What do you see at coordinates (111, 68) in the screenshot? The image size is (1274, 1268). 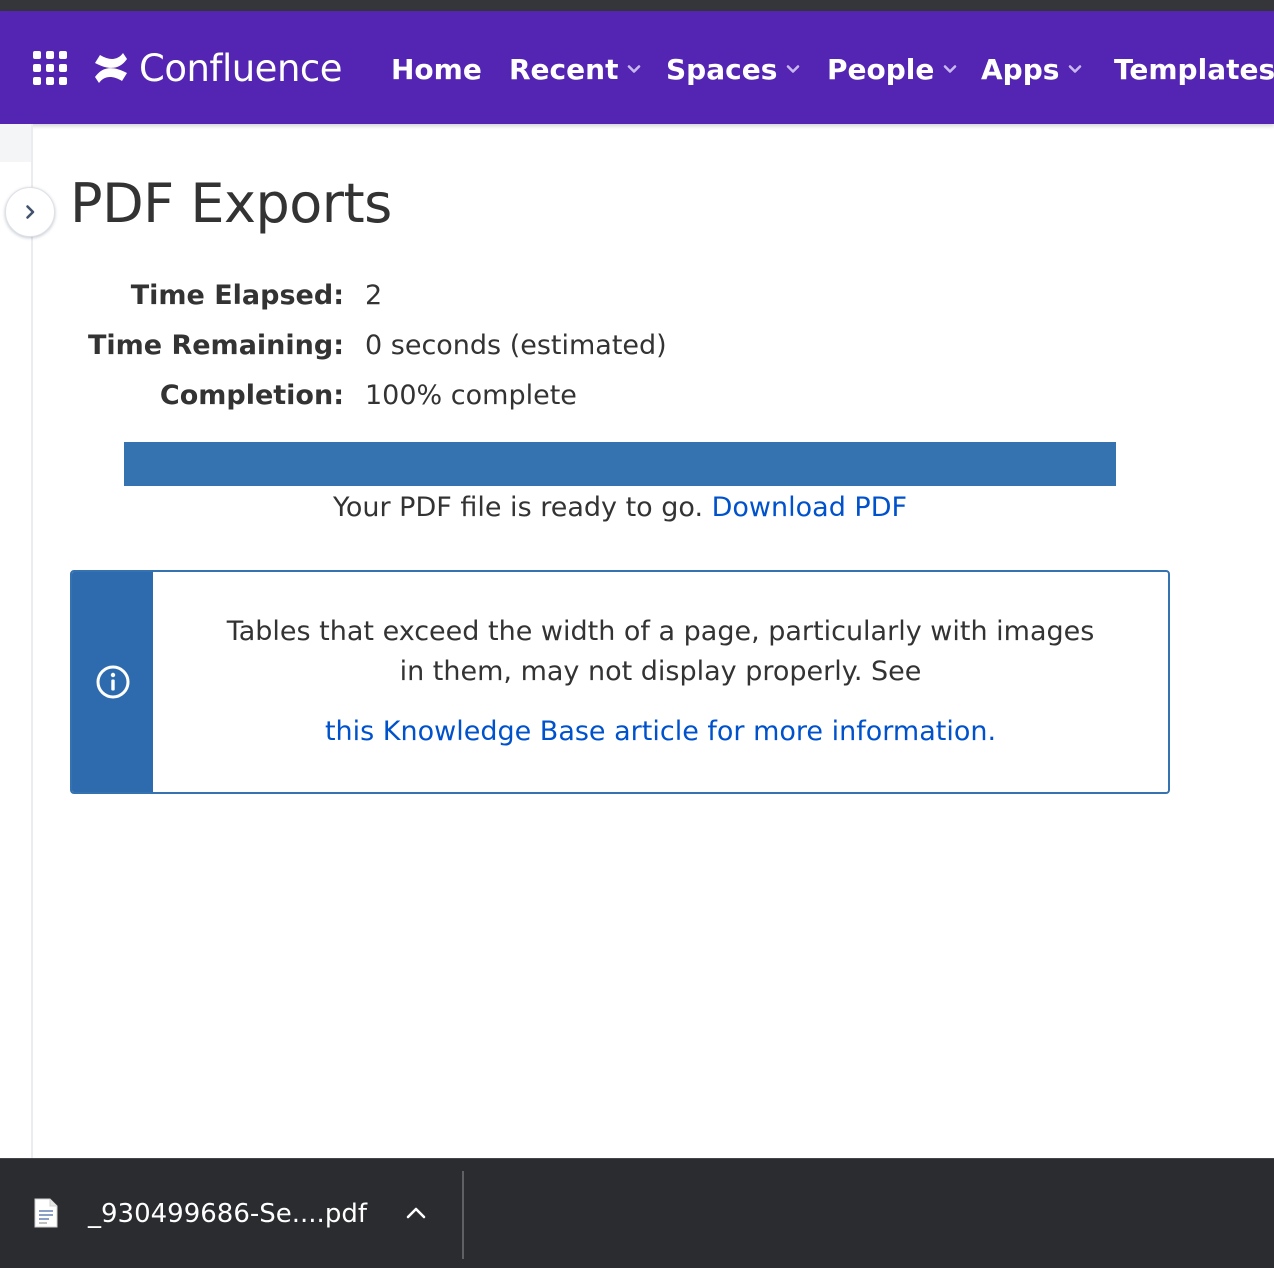 I see `confluence-logo-icon` at bounding box center [111, 68].